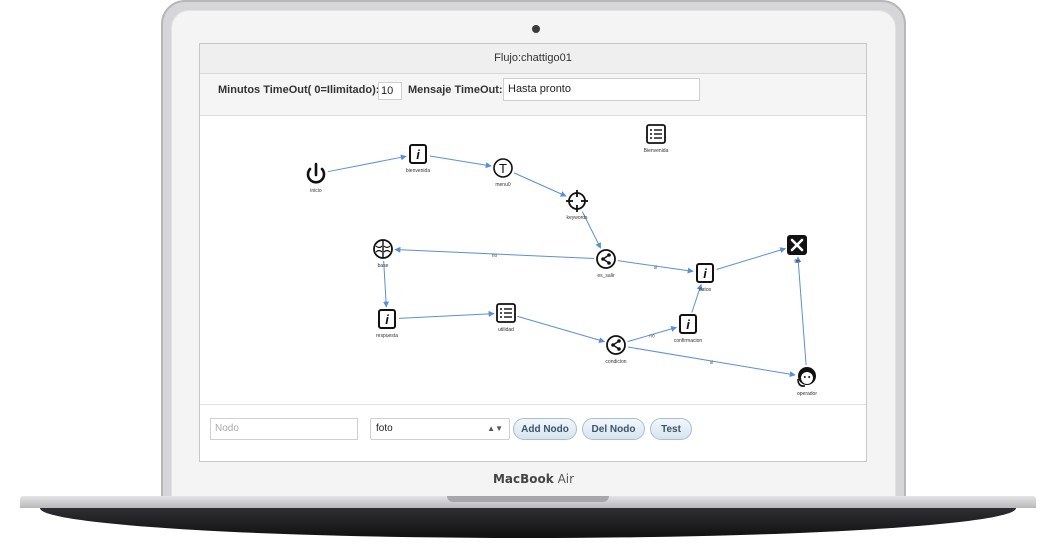  I want to click on node-operador: operador, so click(807, 382).